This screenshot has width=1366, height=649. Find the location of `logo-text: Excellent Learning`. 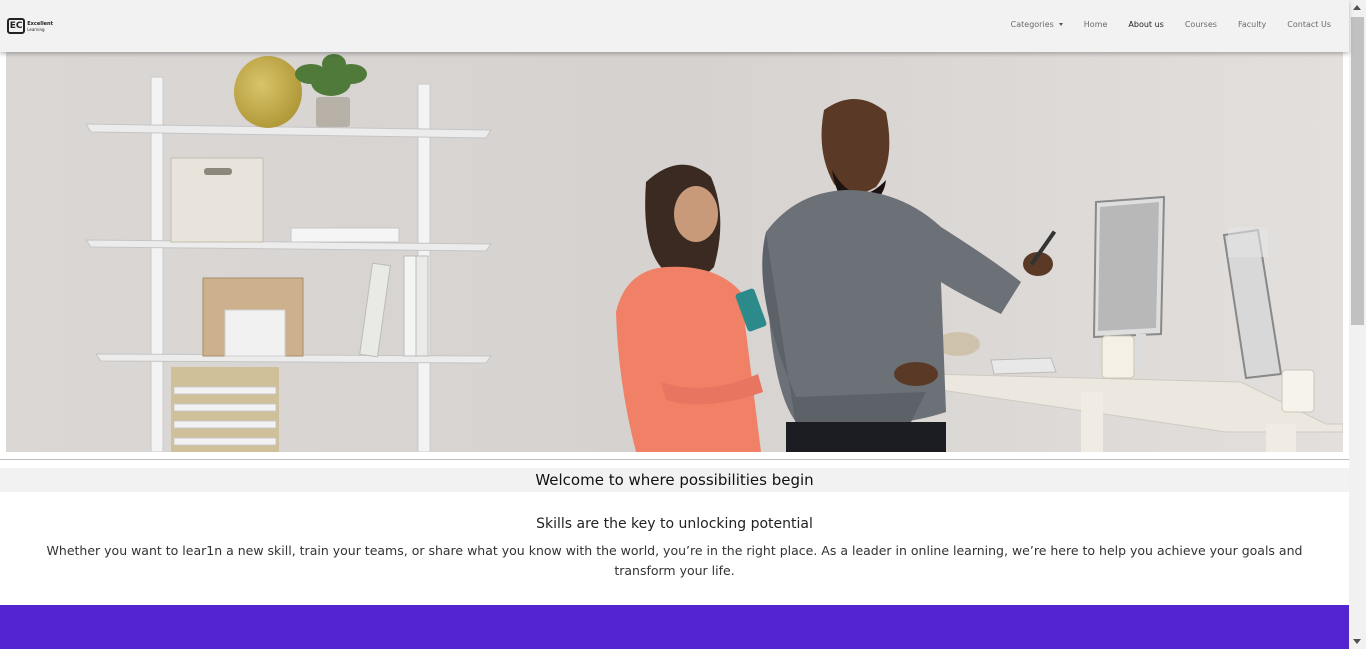

logo-text: Excellent Learning is located at coordinates (40, 26).